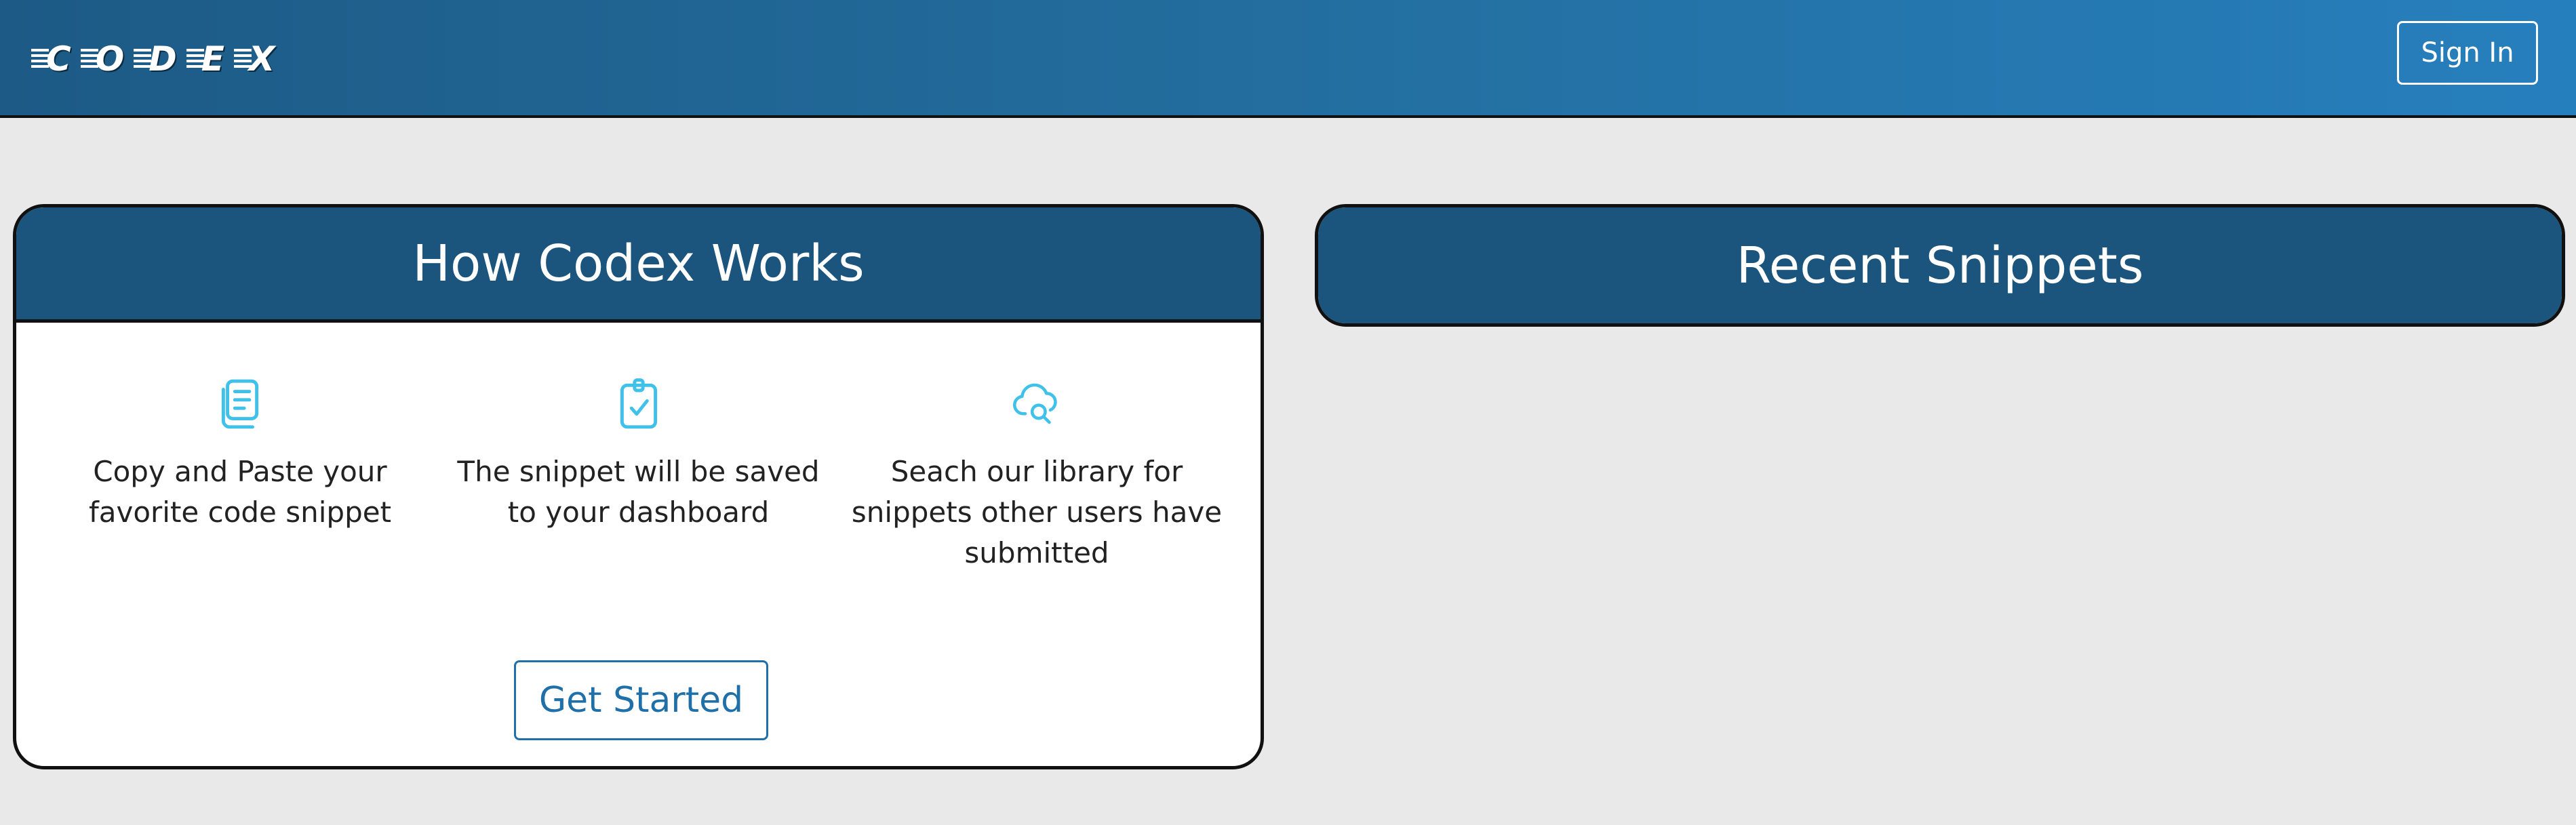 Image resolution: width=2576 pixels, height=825 pixels. I want to click on recent-snippets-title: Recent Snippets, so click(1940, 265).